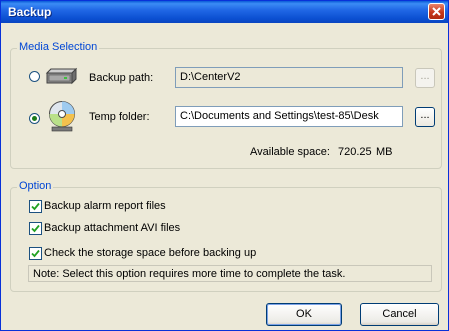  I want to click on close-button, so click(436, 11).